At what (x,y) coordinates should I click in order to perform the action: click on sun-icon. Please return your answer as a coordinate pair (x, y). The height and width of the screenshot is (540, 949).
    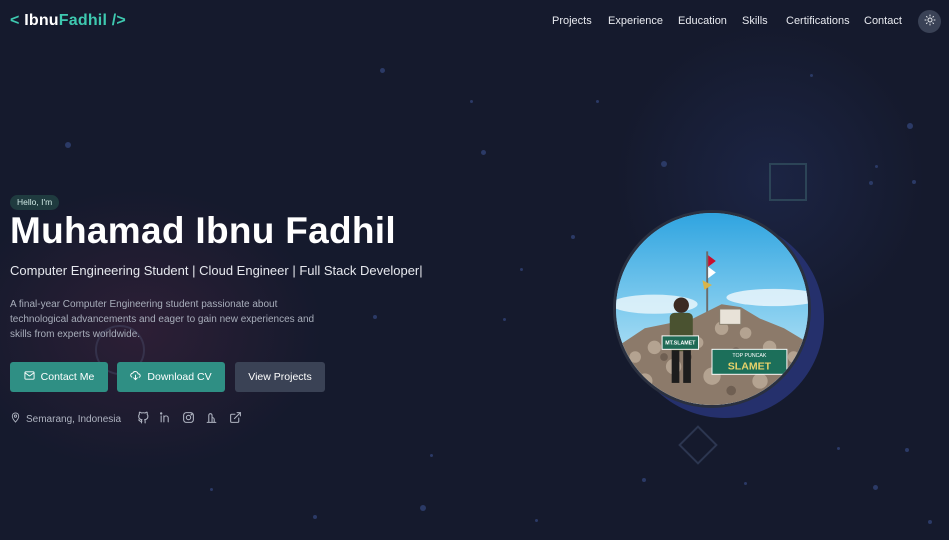
    Looking at the image, I should click on (930, 22).